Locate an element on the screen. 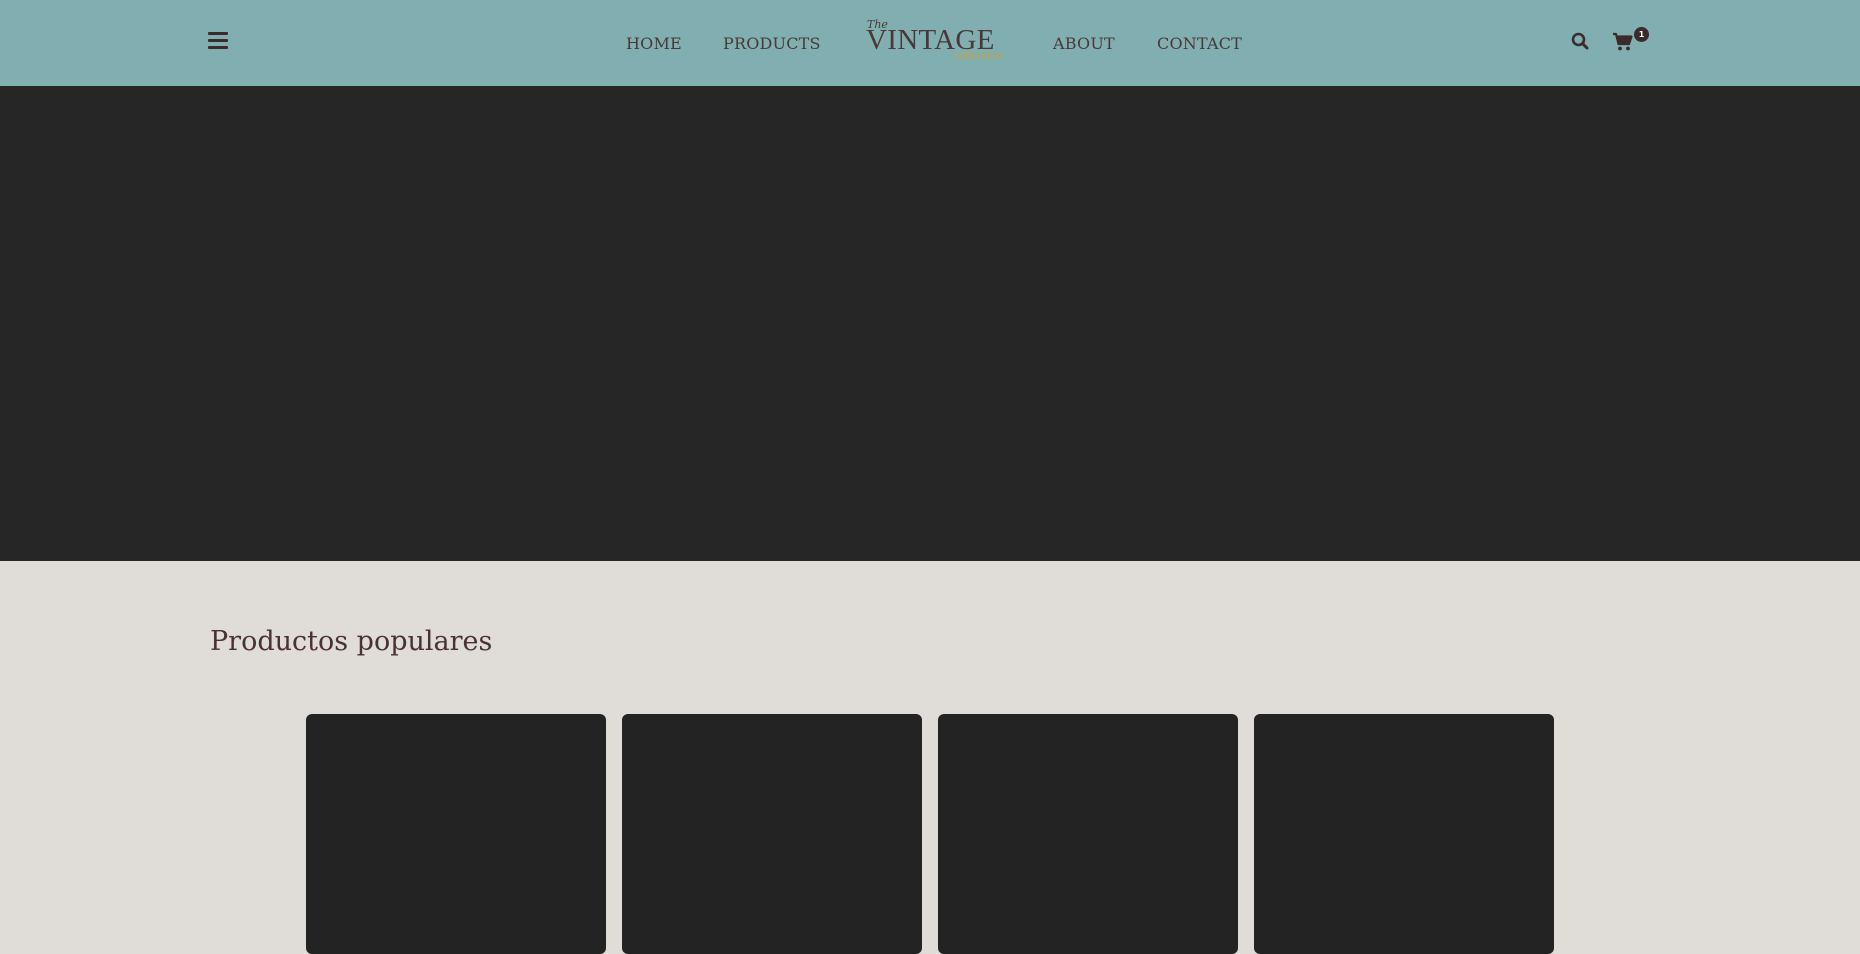 Image resolution: width=1860 pixels, height=954 pixels. logo-collection-text: collection is located at coordinates (979, 56).